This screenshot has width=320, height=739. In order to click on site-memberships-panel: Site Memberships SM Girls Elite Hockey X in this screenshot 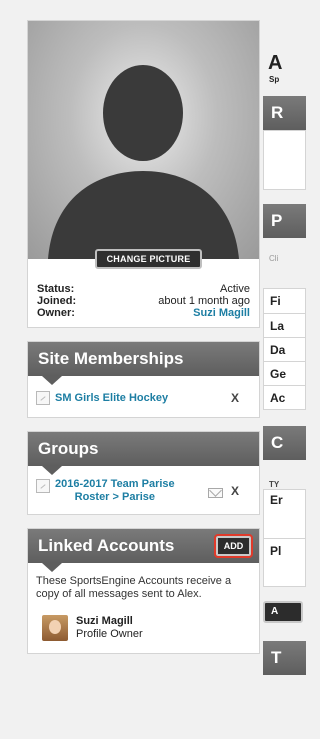, I will do `click(143, 379)`.